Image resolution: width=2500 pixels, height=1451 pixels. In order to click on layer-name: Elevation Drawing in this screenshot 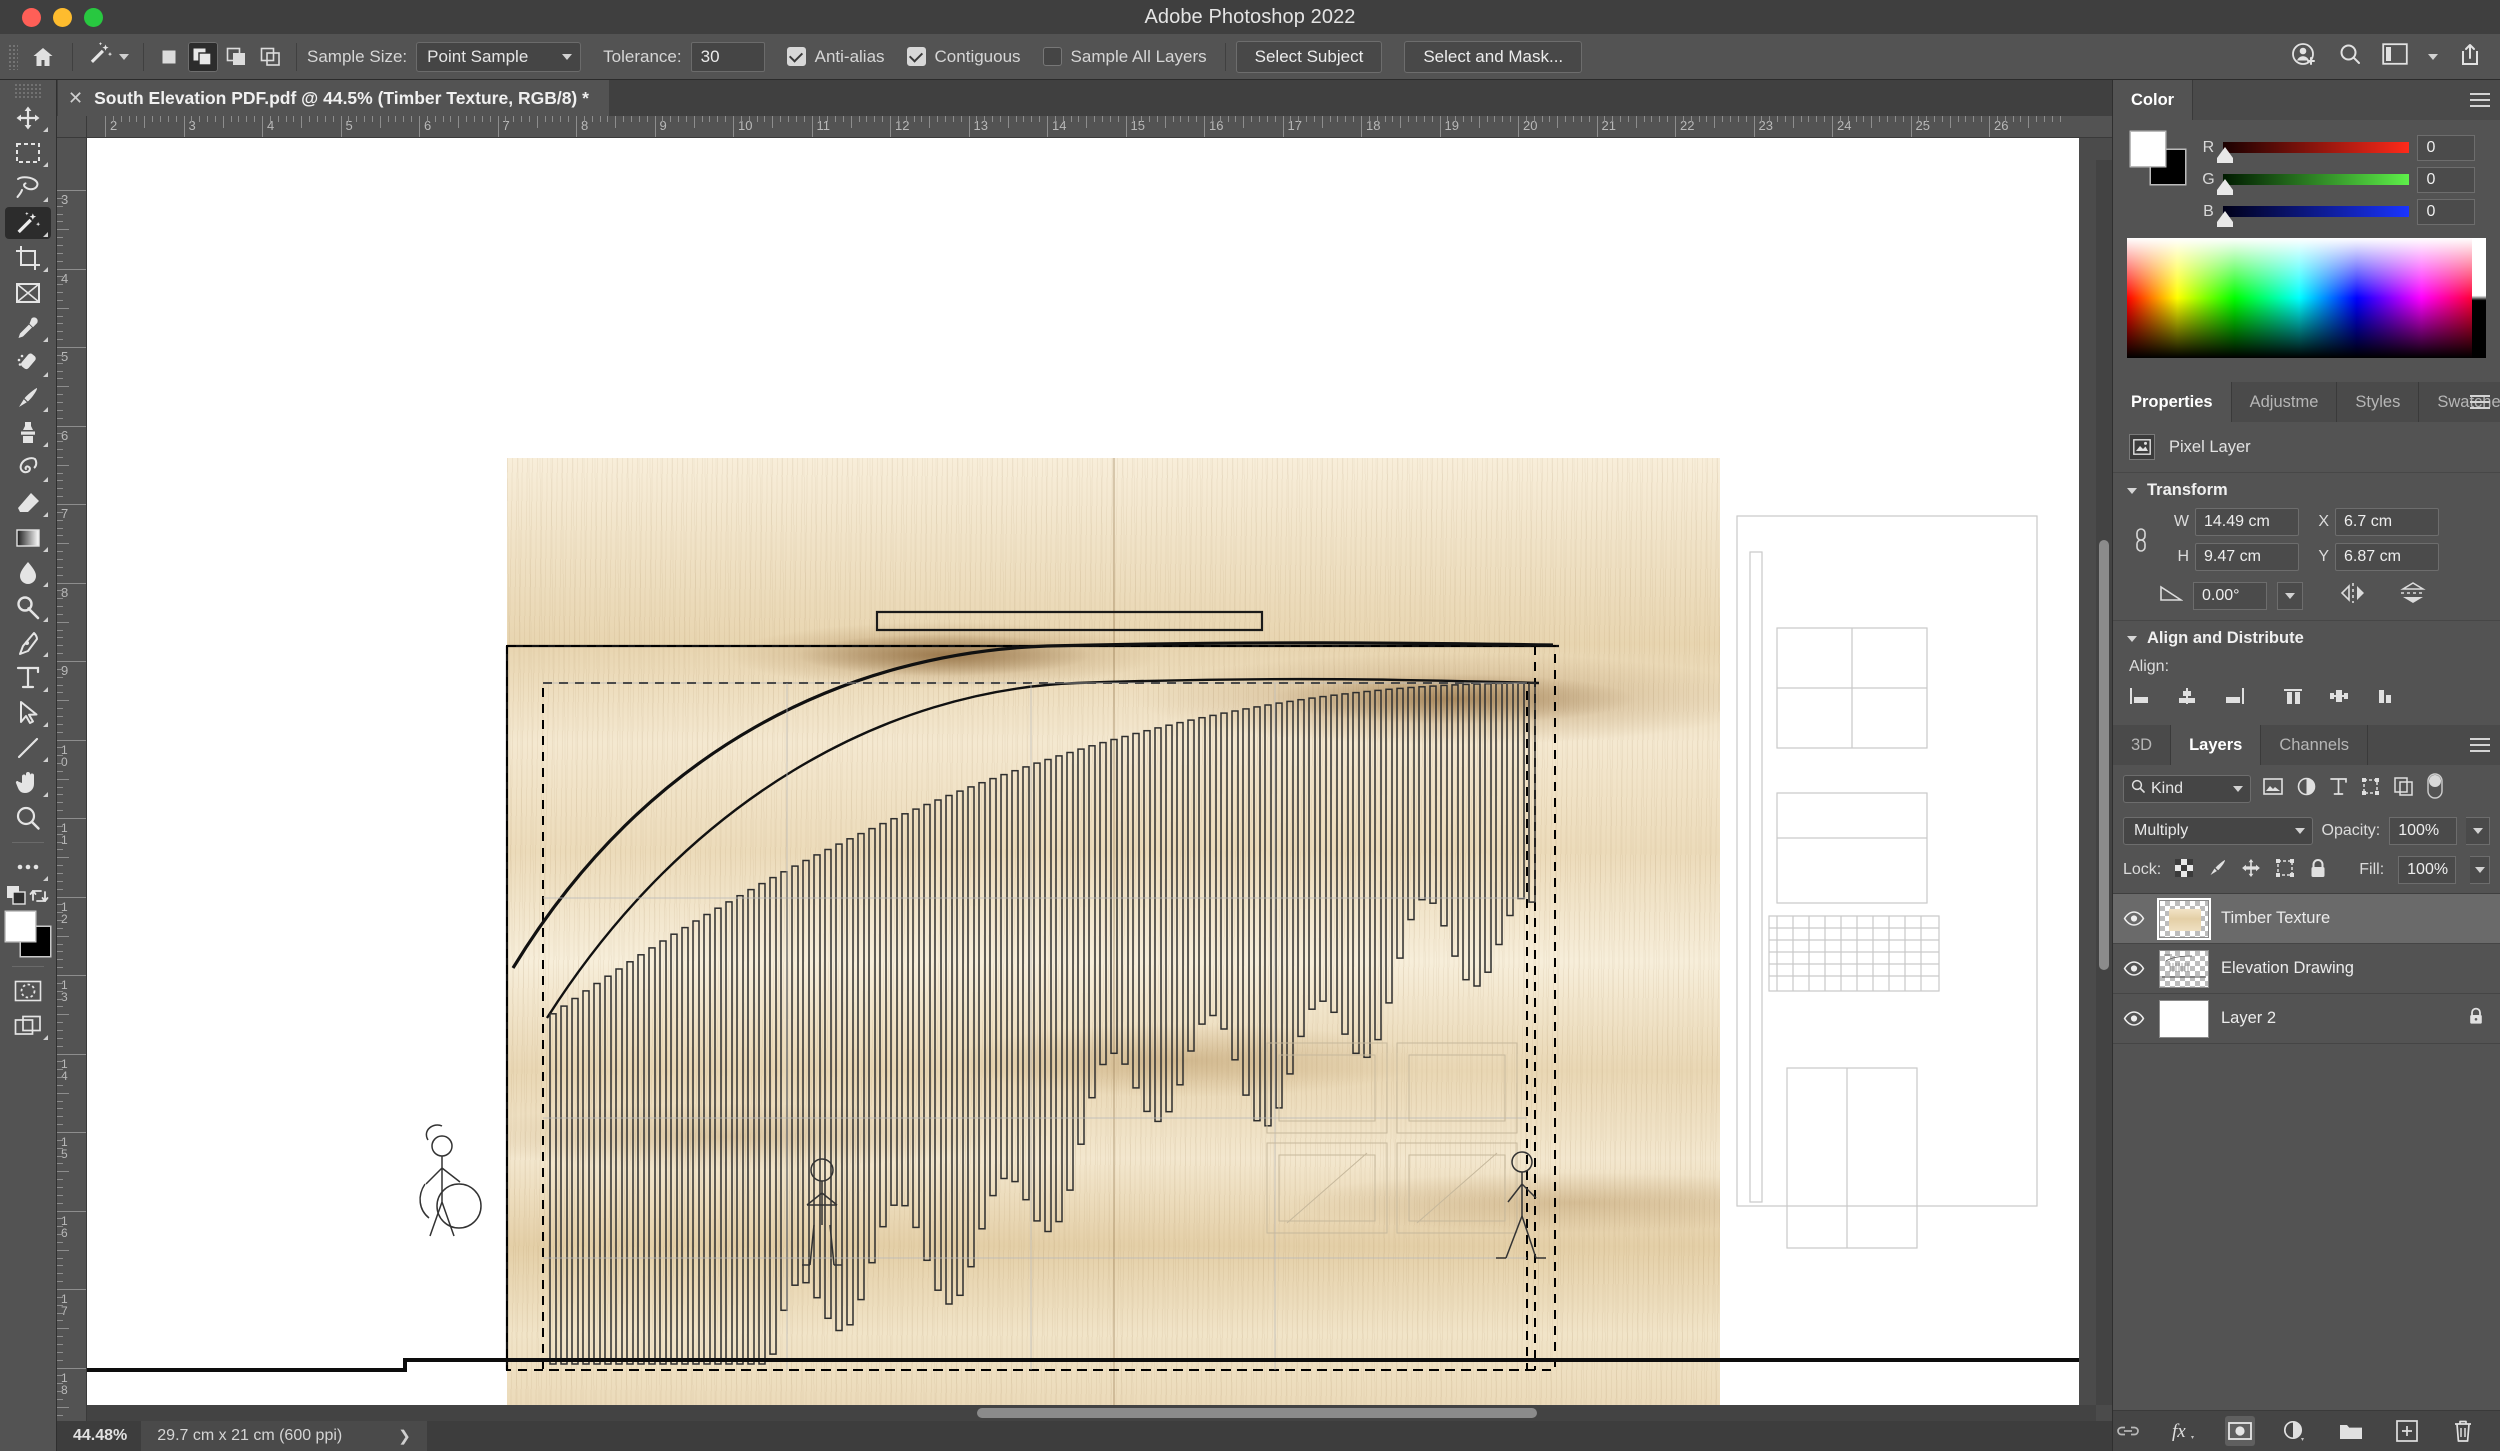, I will do `click(2287, 968)`.